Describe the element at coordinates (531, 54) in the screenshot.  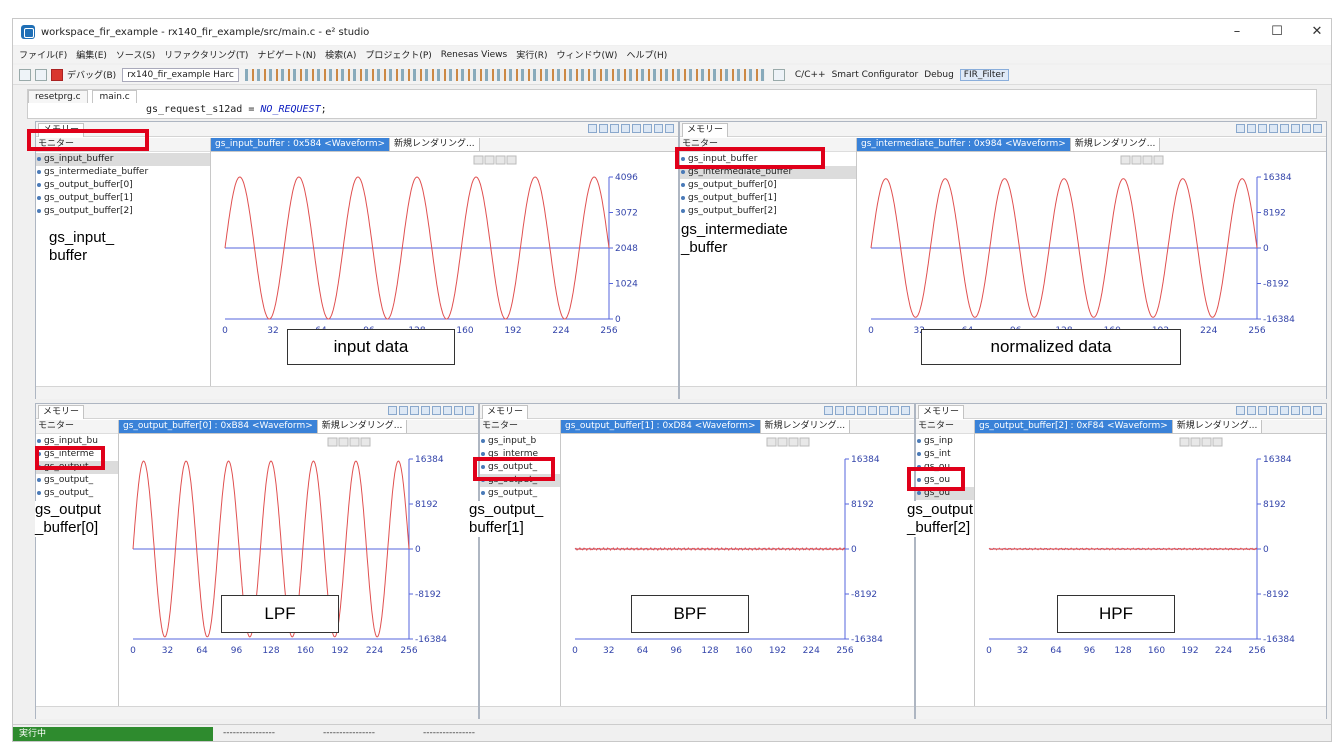
I see `menu-run: 実行(R)` at that location.